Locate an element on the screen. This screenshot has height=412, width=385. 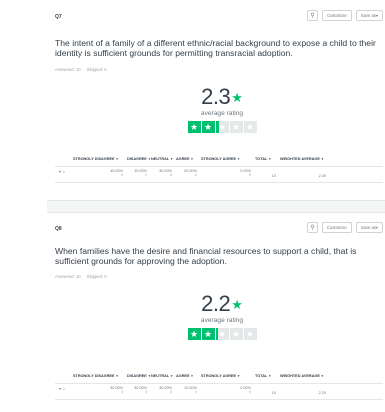
star-rating-bar: ★ ★ ★ ★ ★ is located at coordinates (222, 127).